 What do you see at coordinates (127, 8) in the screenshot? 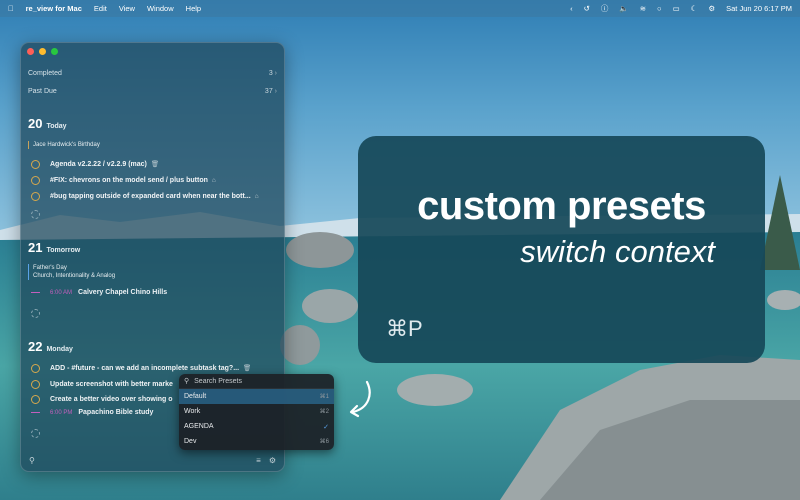
I see `menu-view: View` at bounding box center [127, 8].